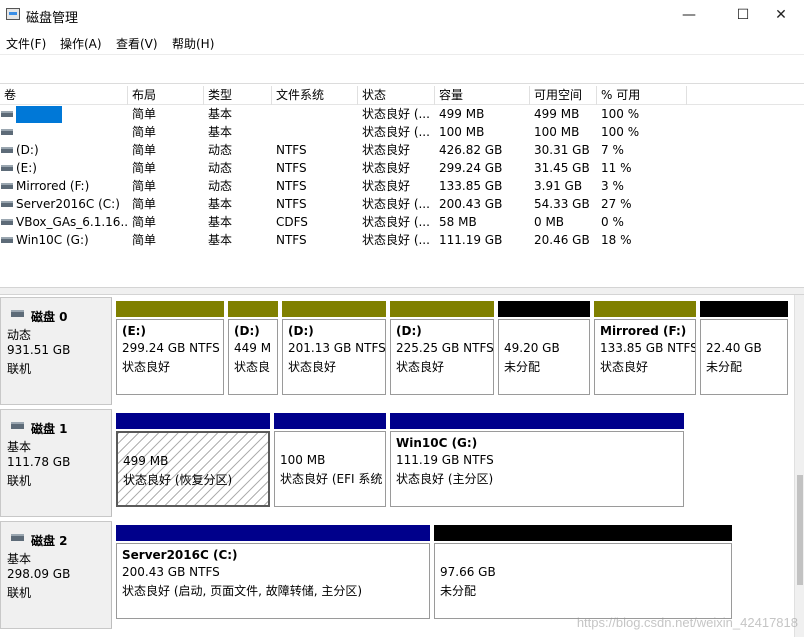  Describe the element at coordinates (616, 168) in the screenshot. I see `cell-percent-free: 11 %` at that location.